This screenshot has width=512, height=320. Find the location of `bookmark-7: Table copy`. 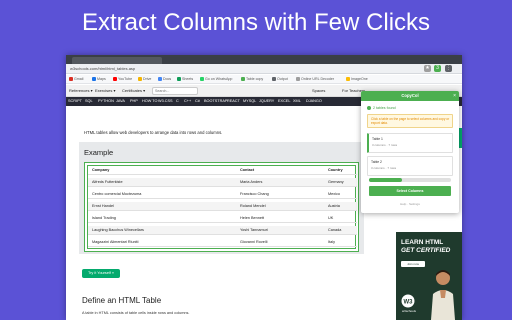

bookmark-7: Table copy is located at coordinates (252, 79).